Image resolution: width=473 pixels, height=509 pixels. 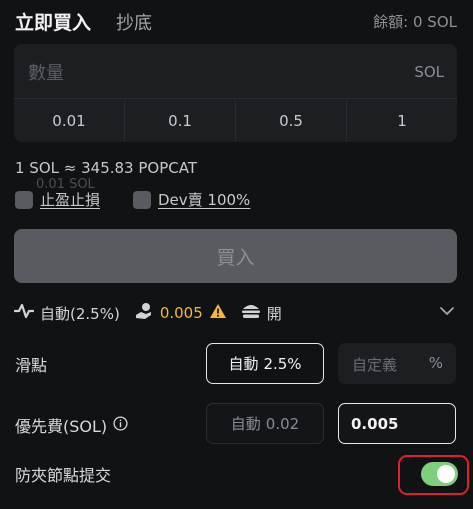 I want to click on balance-text: 餘額: 0 SOL, so click(x=415, y=22).